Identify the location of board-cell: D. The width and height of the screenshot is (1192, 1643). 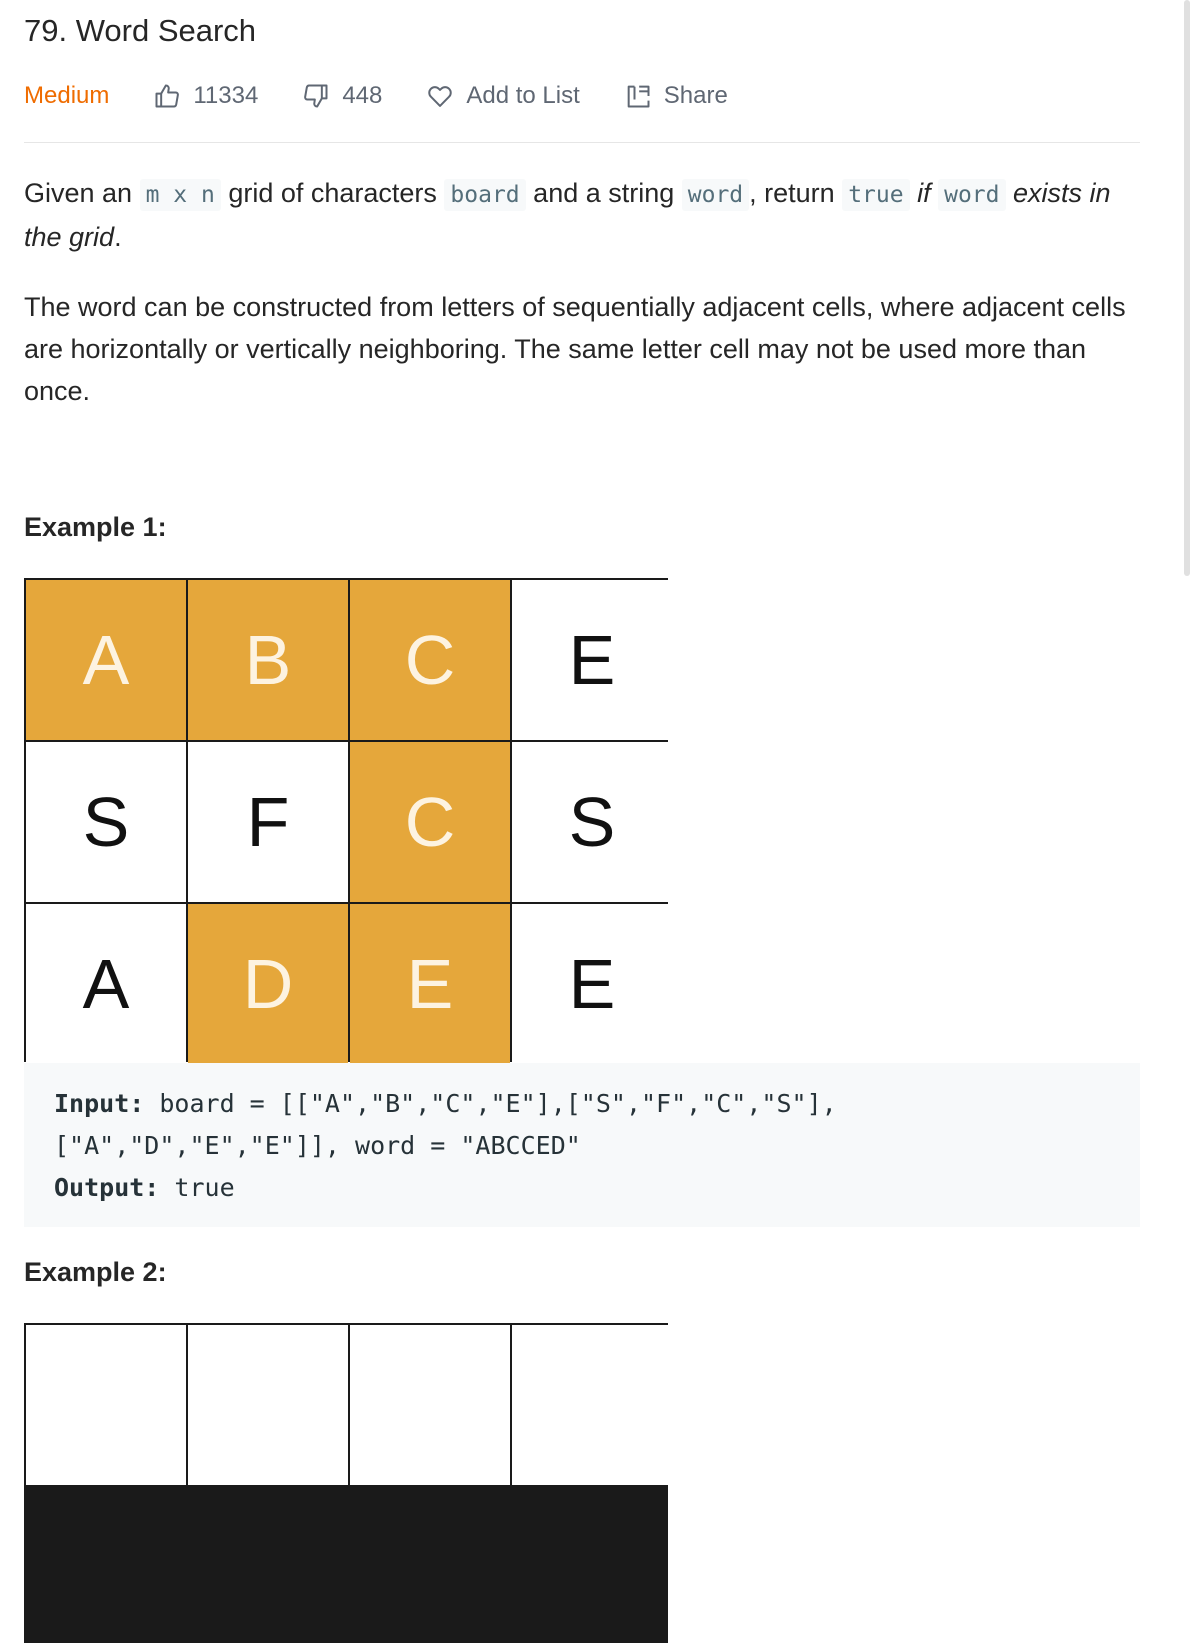
(268, 984).